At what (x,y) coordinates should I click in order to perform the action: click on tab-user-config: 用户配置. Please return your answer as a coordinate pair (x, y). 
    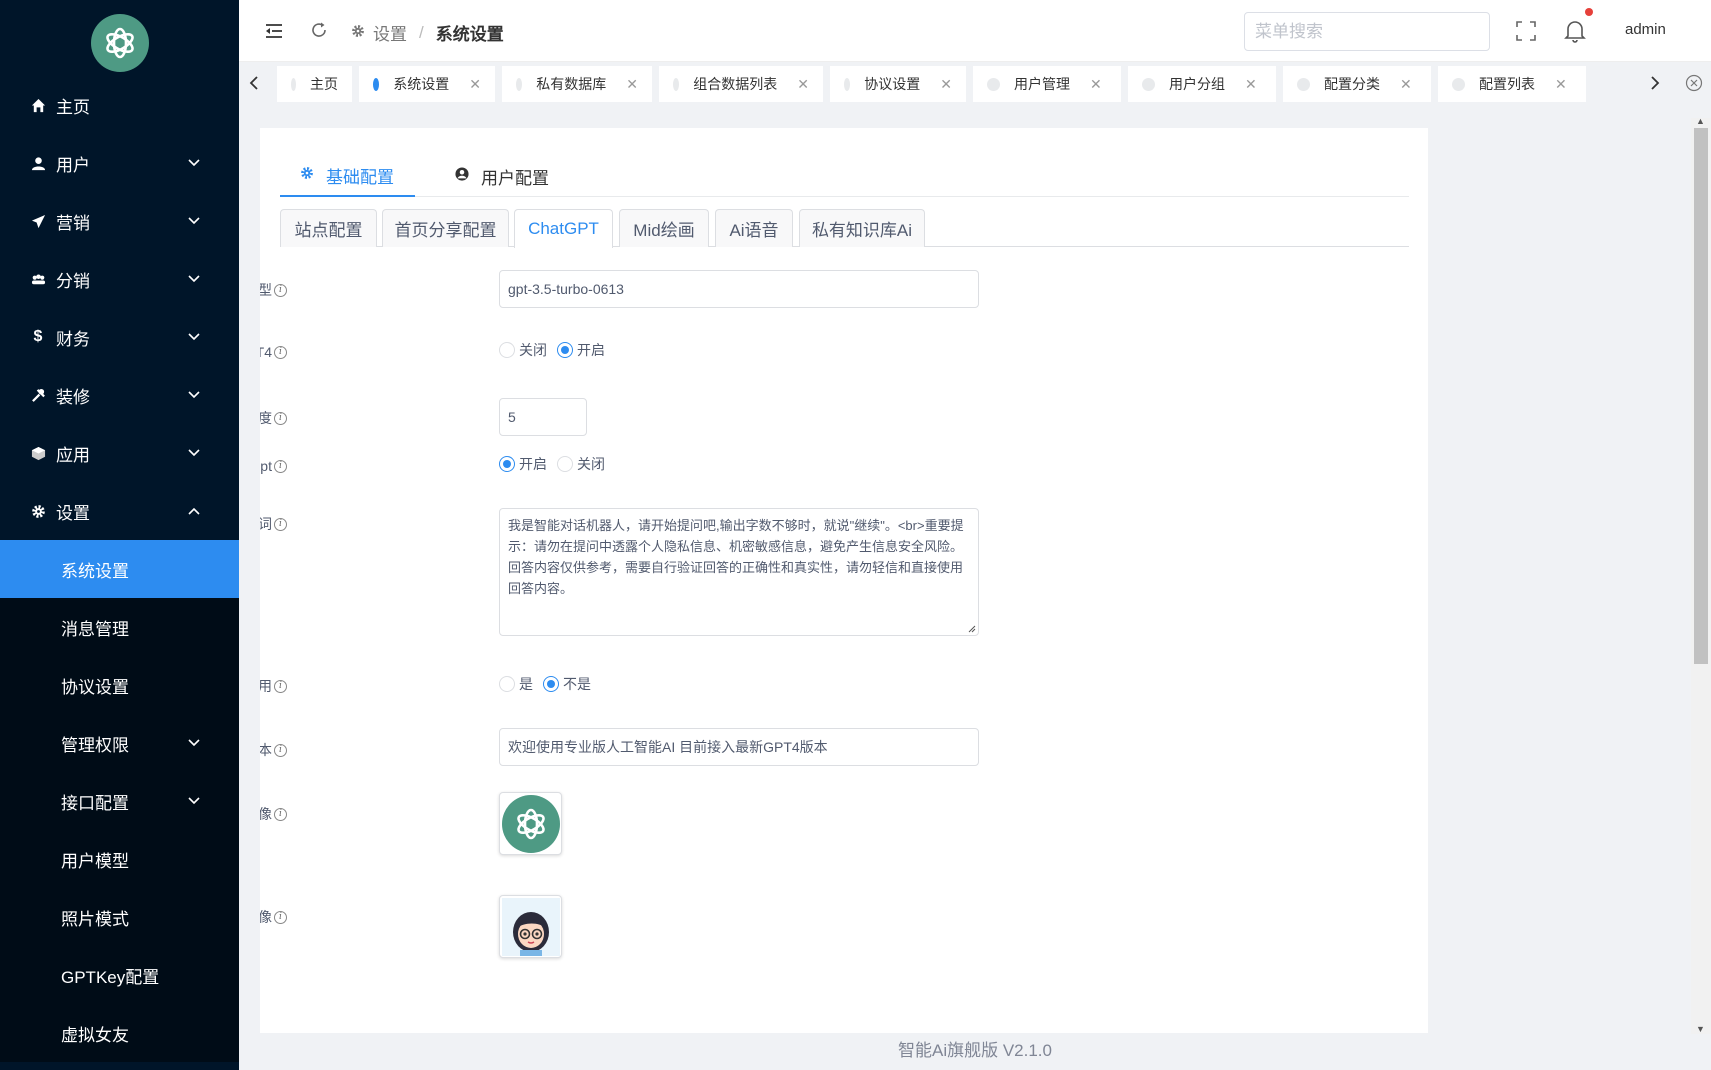
    Looking at the image, I should click on (502, 176).